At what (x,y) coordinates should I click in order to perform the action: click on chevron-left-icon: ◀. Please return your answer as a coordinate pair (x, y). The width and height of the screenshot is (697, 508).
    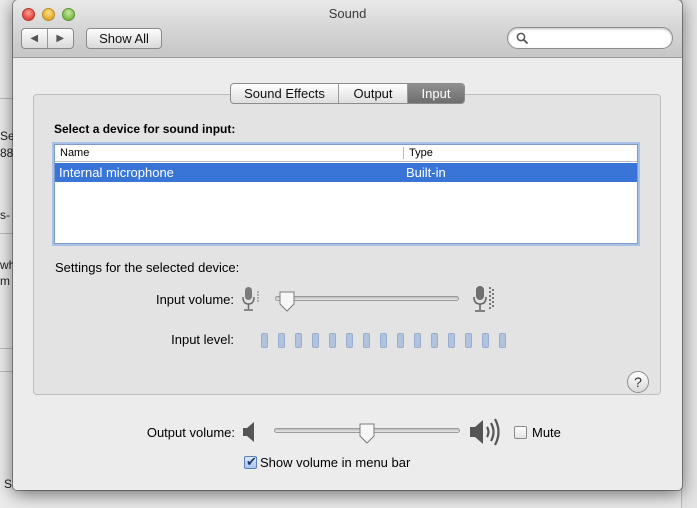
    Looking at the image, I should click on (34, 38).